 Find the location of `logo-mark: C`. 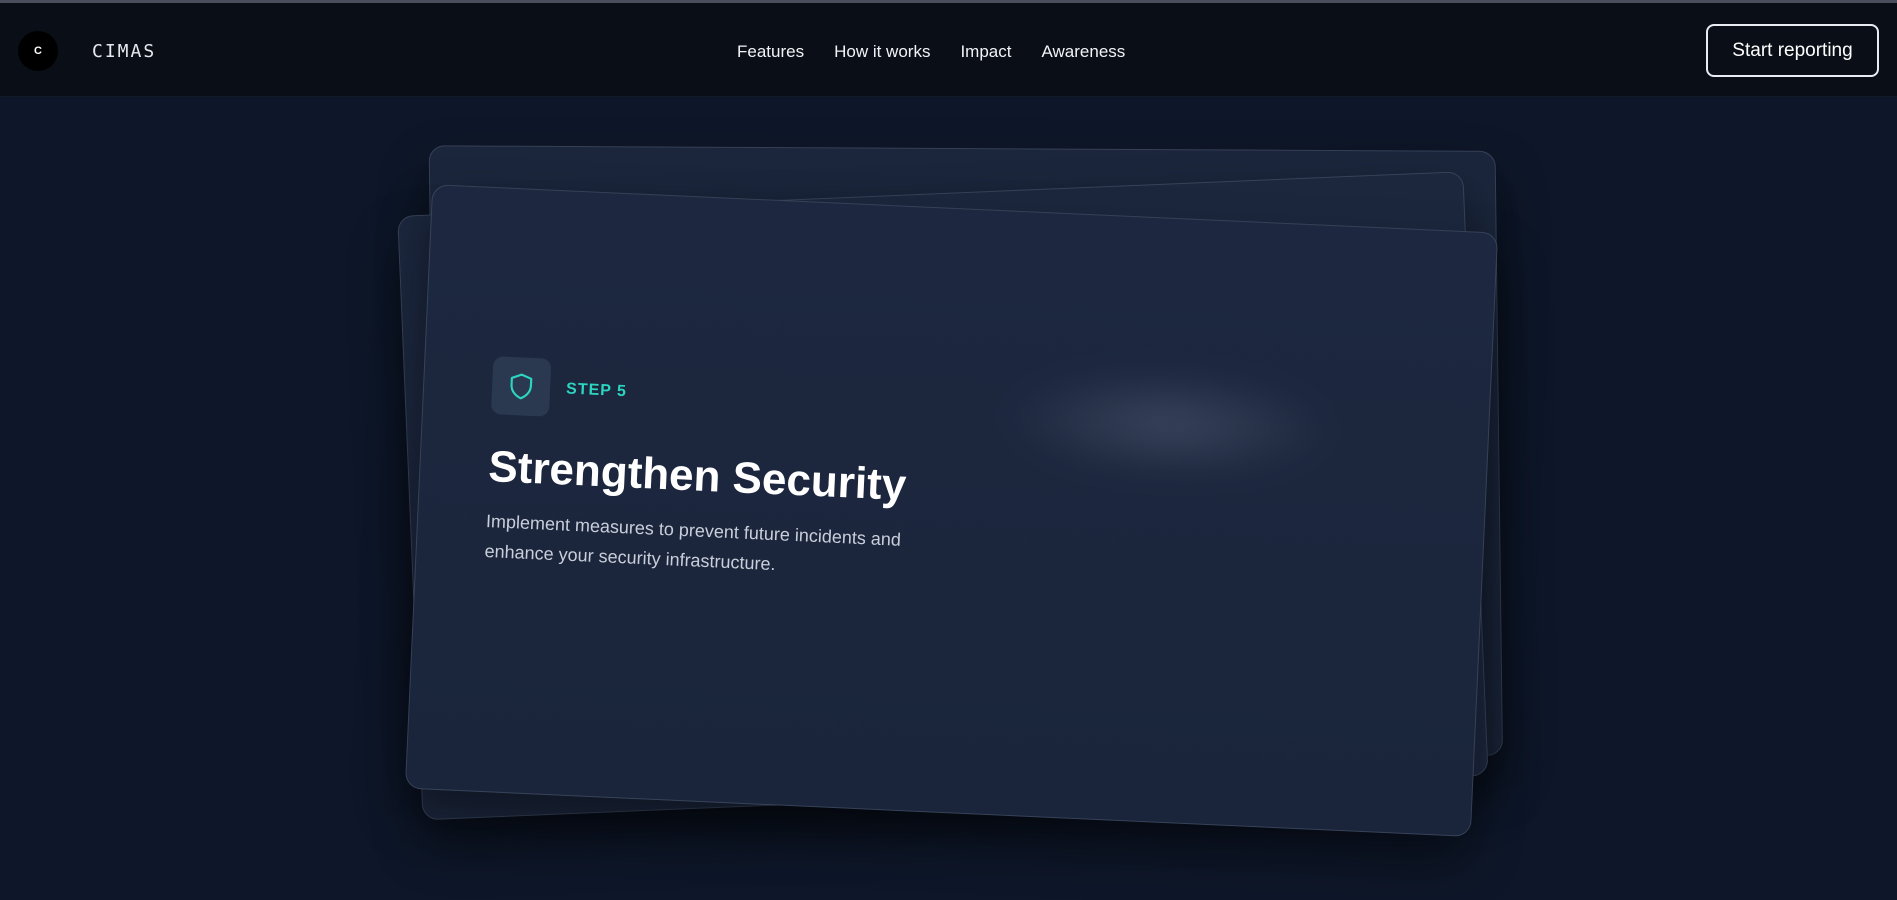

logo-mark: C is located at coordinates (38, 51).